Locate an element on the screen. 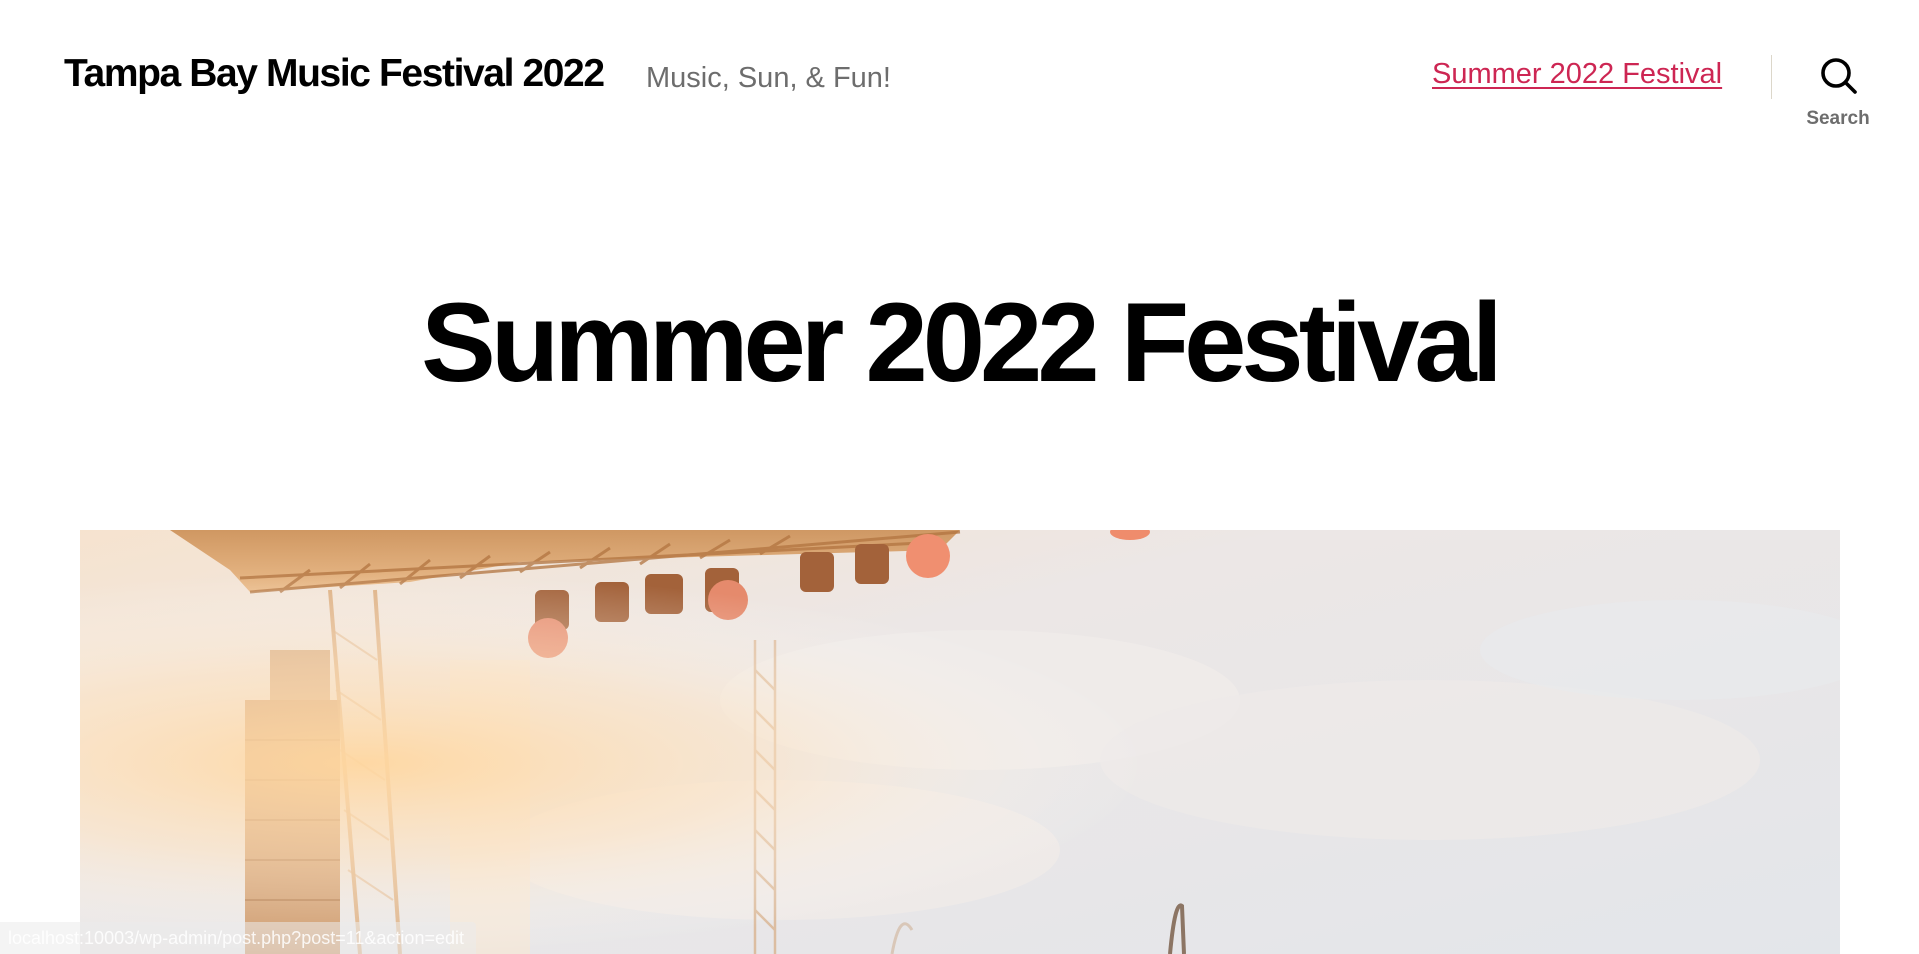 Image resolution: width=1919 pixels, height=954 pixels. site-description: Music, Sun, & Fun! is located at coordinates (768, 78).